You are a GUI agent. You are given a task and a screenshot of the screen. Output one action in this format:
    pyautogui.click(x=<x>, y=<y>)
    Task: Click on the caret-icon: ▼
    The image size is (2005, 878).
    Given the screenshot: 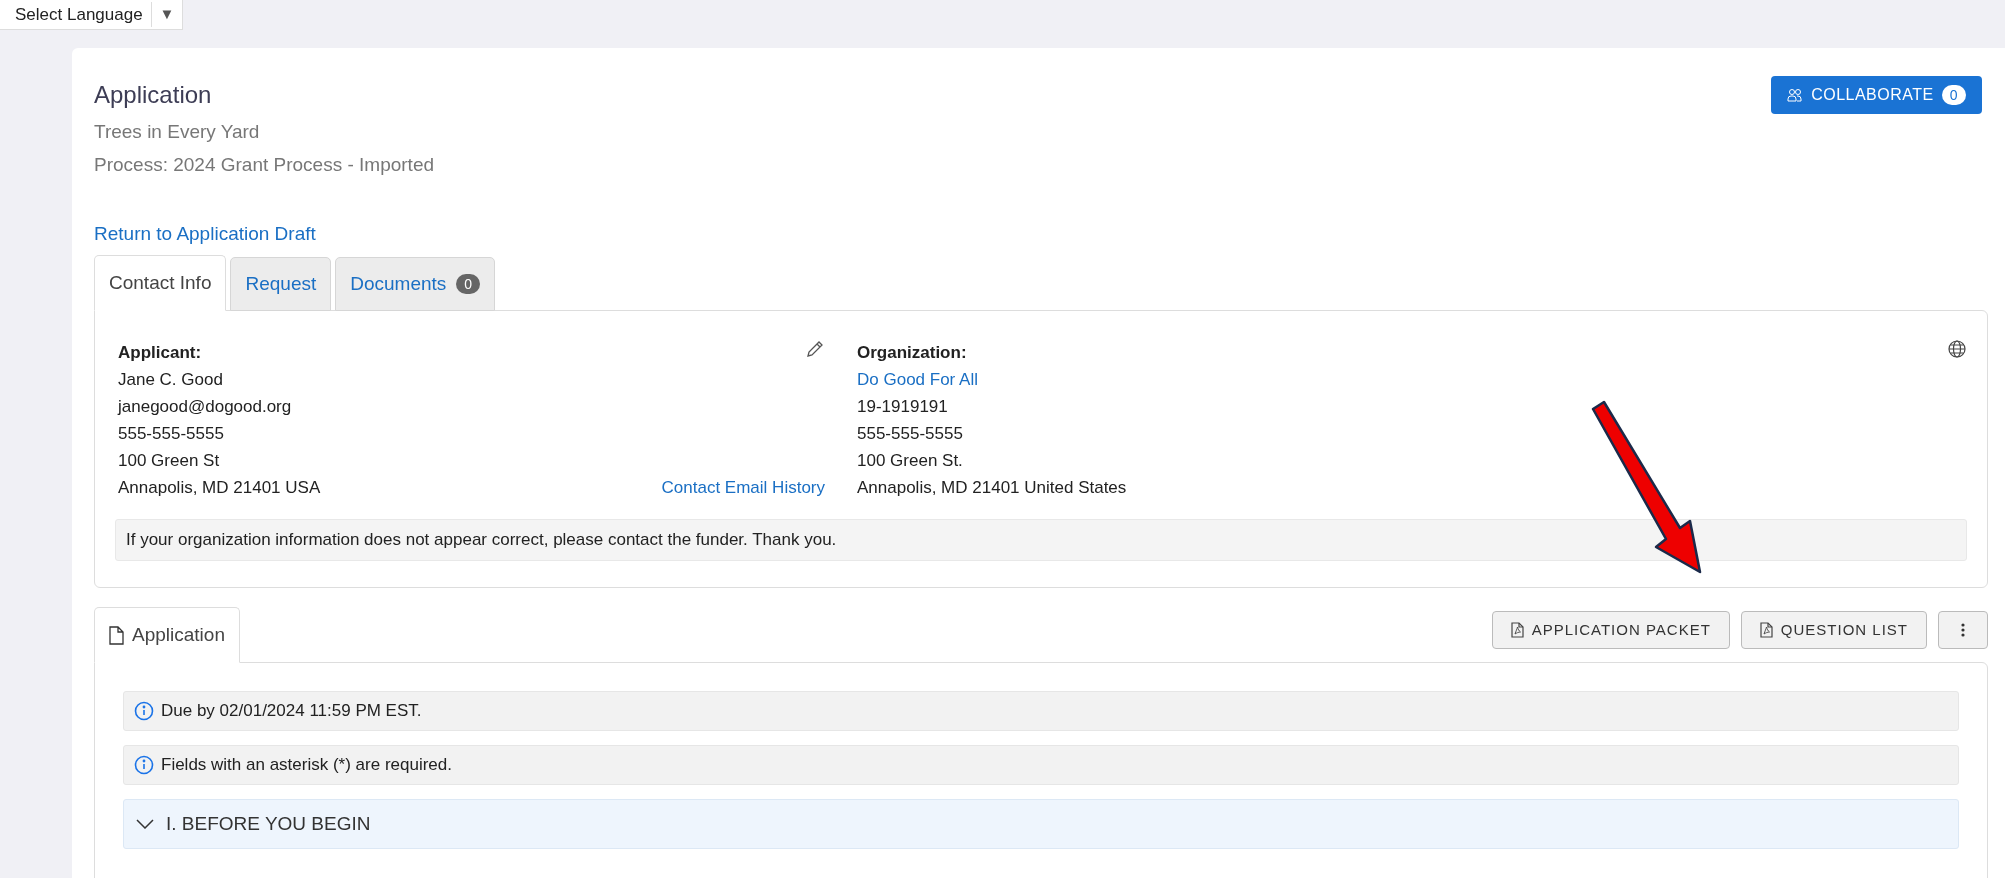 What is the action you would take?
    pyautogui.click(x=167, y=14)
    